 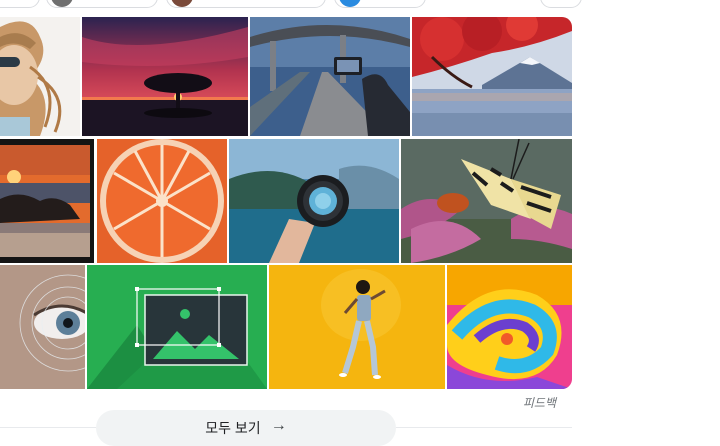 What do you see at coordinates (40, 76) in the screenshot?
I see `woman-with-hat-icon` at bounding box center [40, 76].